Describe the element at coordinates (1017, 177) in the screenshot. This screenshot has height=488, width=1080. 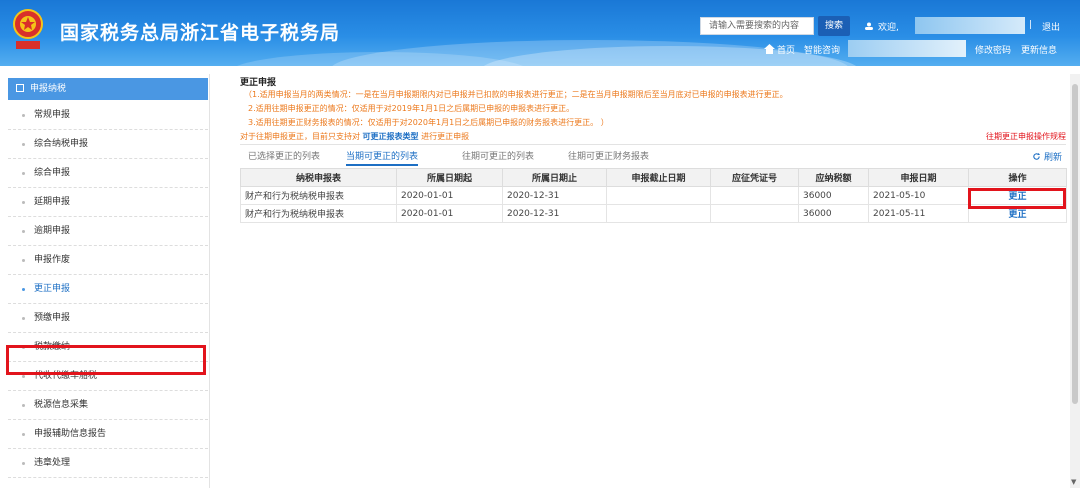
I see `column-header: 操作` at that location.